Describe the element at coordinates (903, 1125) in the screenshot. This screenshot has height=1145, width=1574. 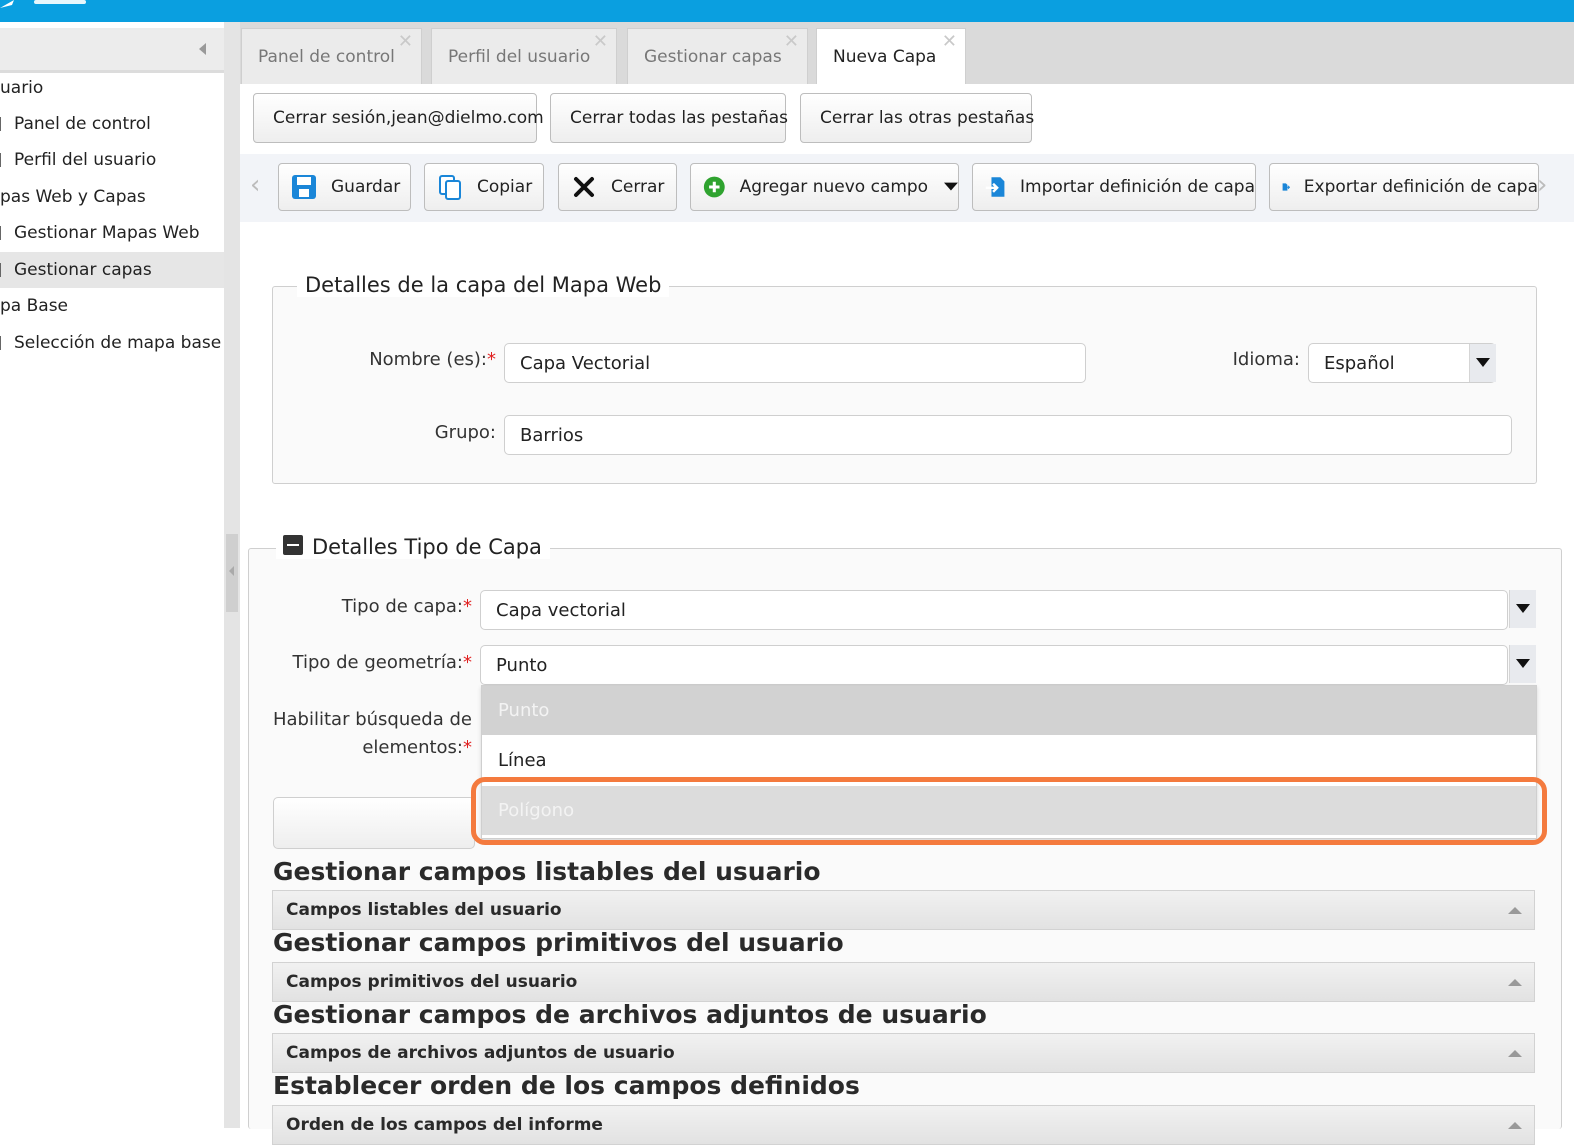
I see `panel-field-order: Orden de los campos del informe` at that location.